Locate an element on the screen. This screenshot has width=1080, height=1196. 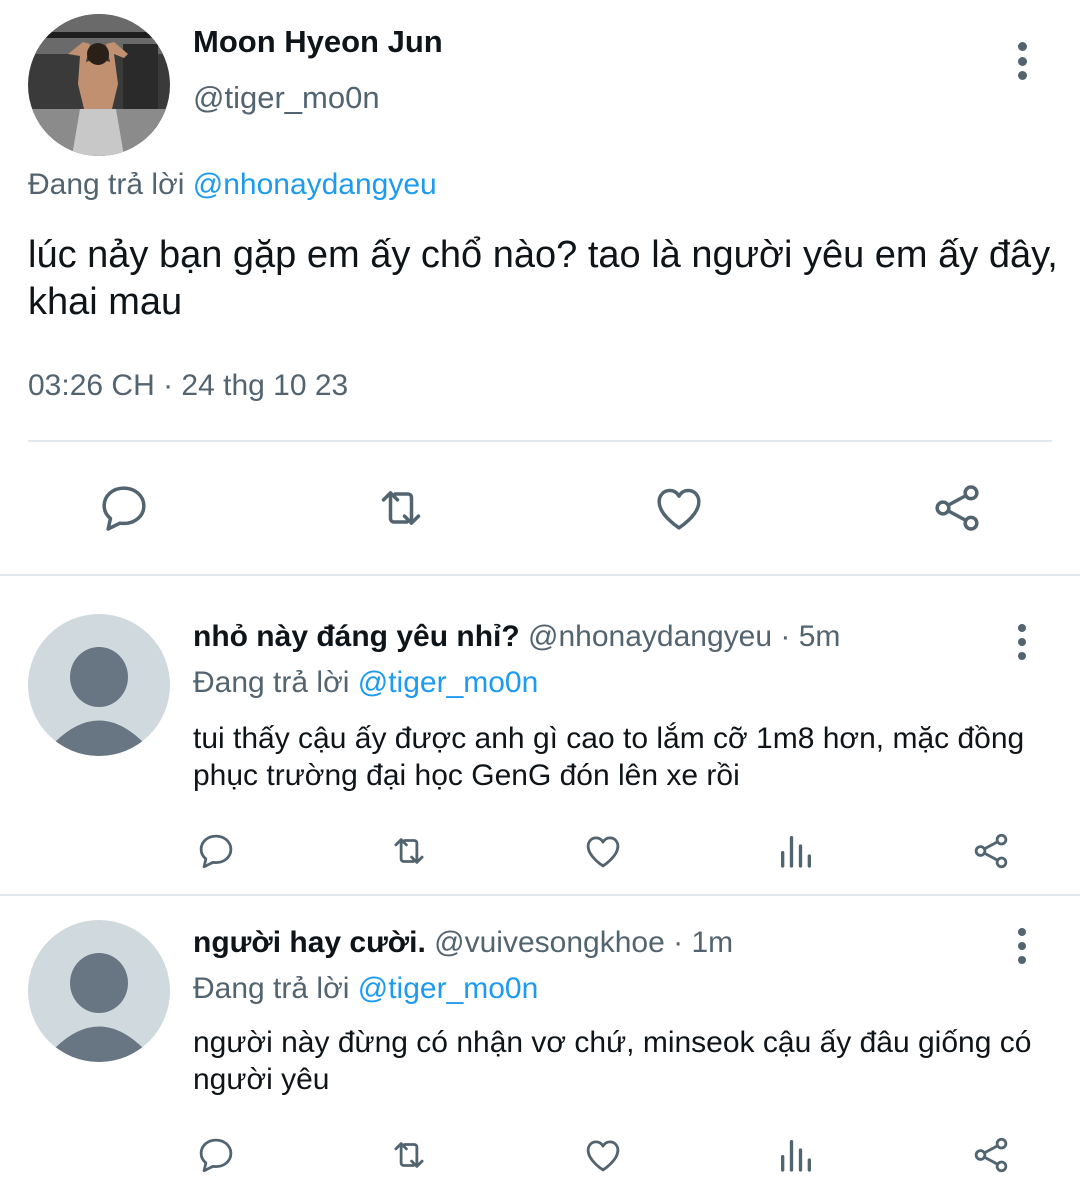
divider is located at coordinates (540, 441).